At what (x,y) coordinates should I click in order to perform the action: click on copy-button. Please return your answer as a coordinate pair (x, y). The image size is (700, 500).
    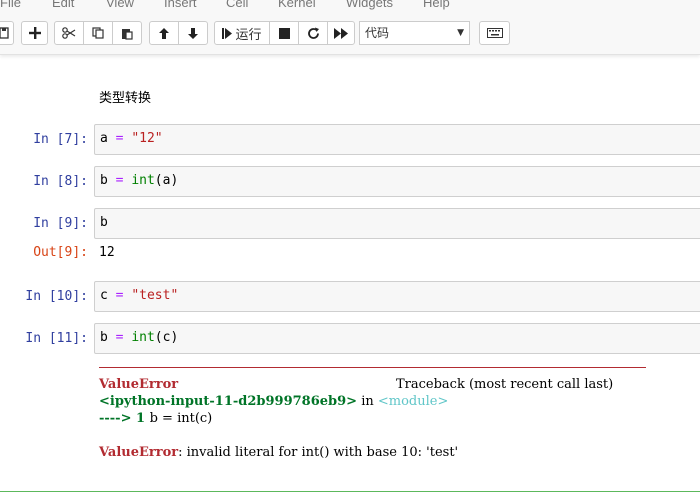
    Looking at the image, I should click on (98, 33).